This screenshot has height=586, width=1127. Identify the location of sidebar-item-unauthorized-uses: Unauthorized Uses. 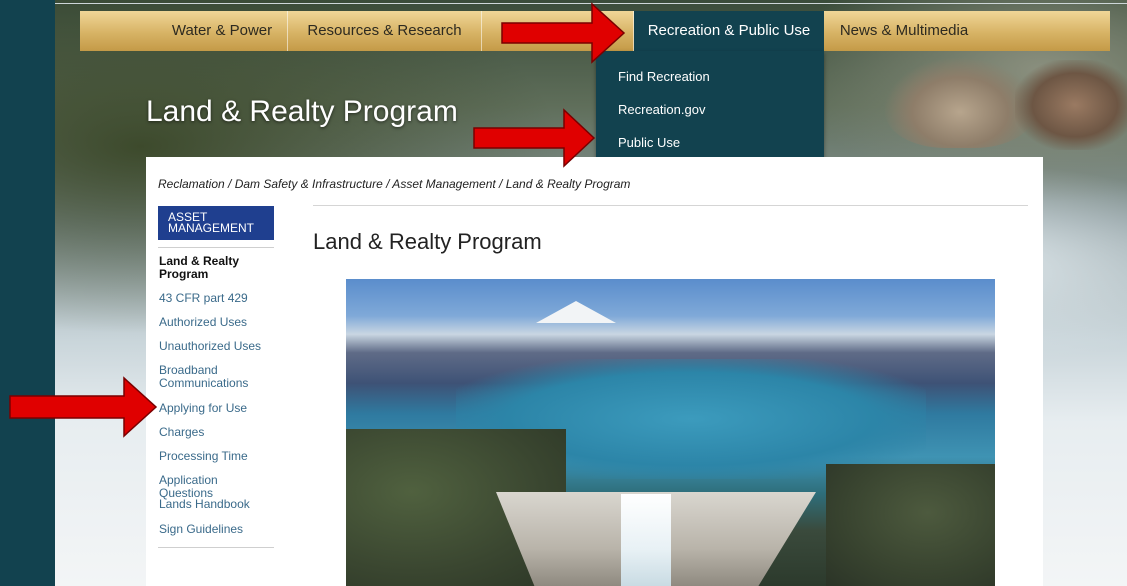
(216, 346).